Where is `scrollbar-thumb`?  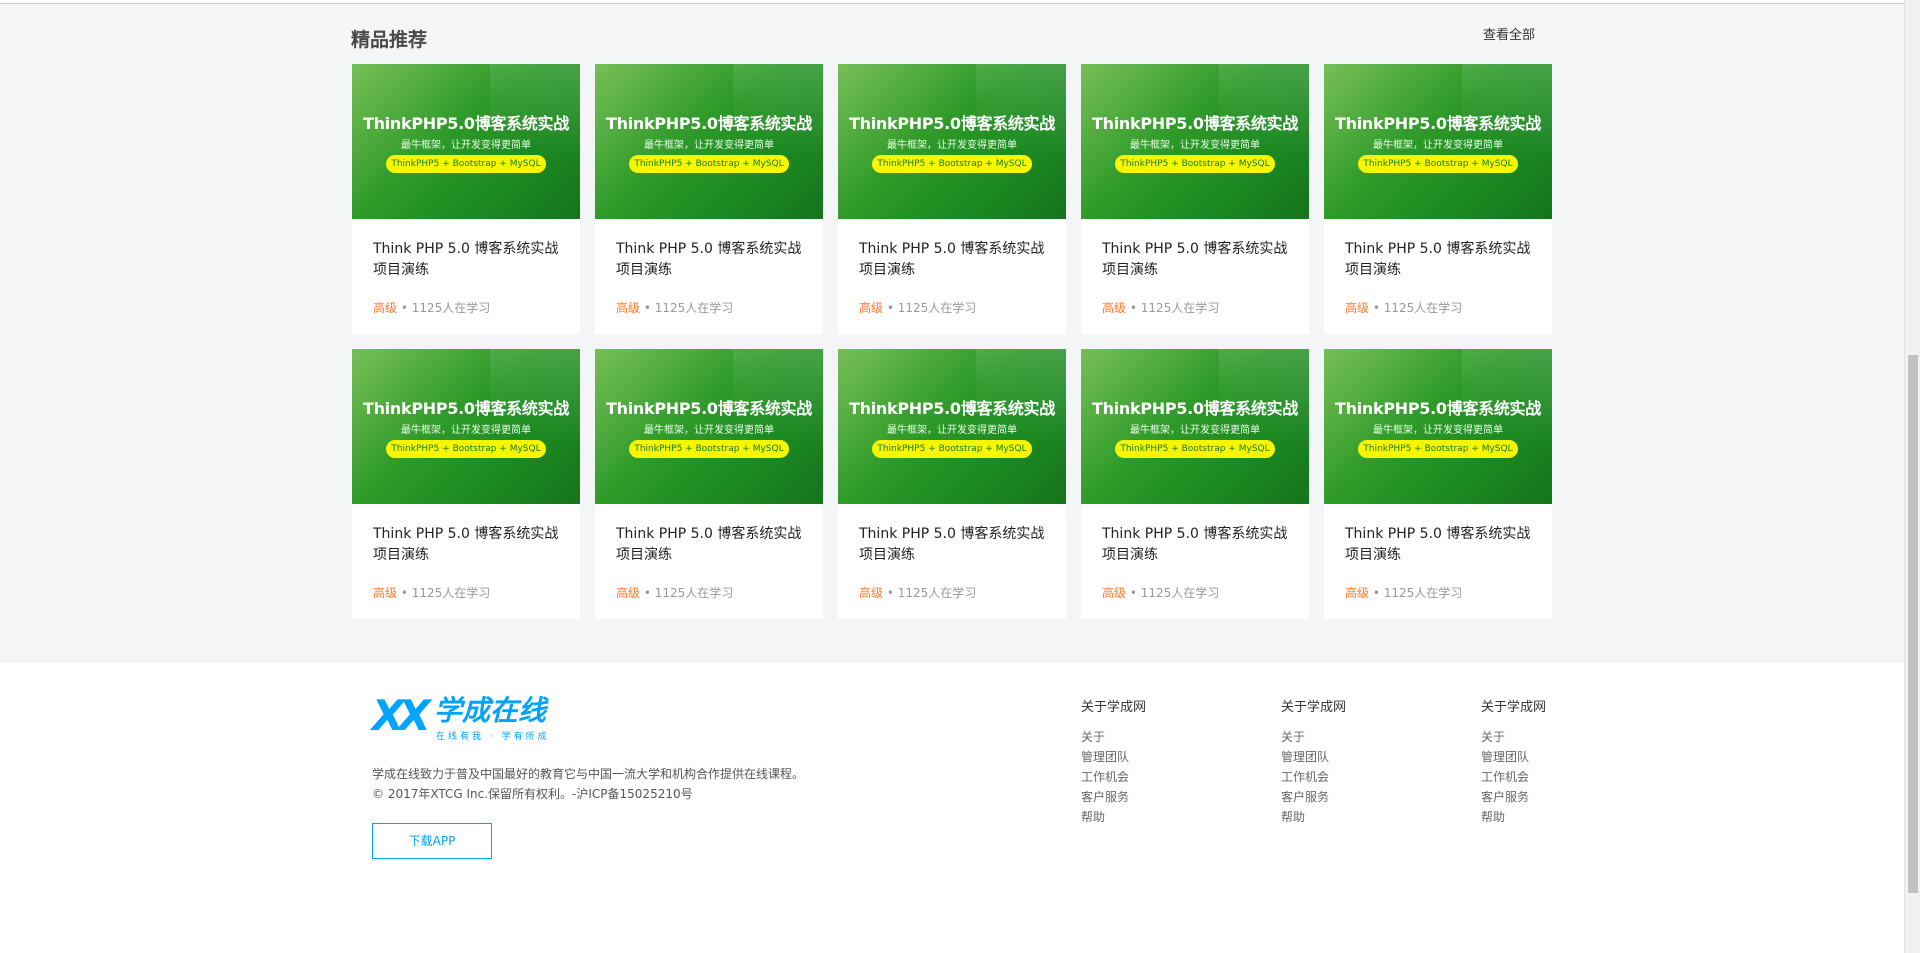
scrollbar-thumb is located at coordinates (1913, 624).